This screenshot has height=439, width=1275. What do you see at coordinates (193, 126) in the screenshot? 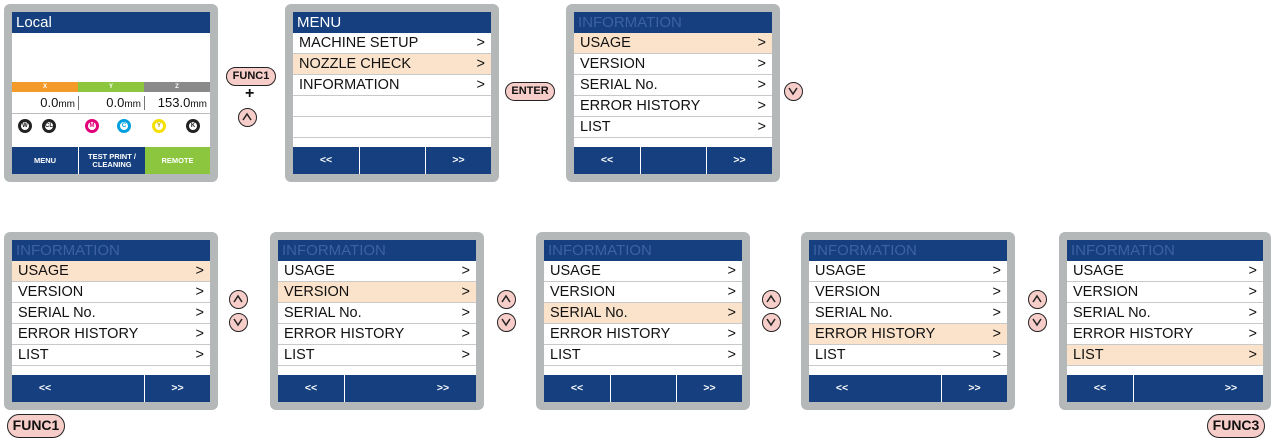
I see `ink-k-icon: K` at bounding box center [193, 126].